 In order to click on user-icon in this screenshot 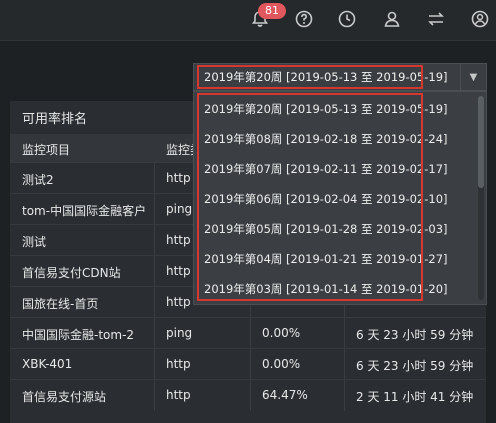, I will do `click(392, 19)`.